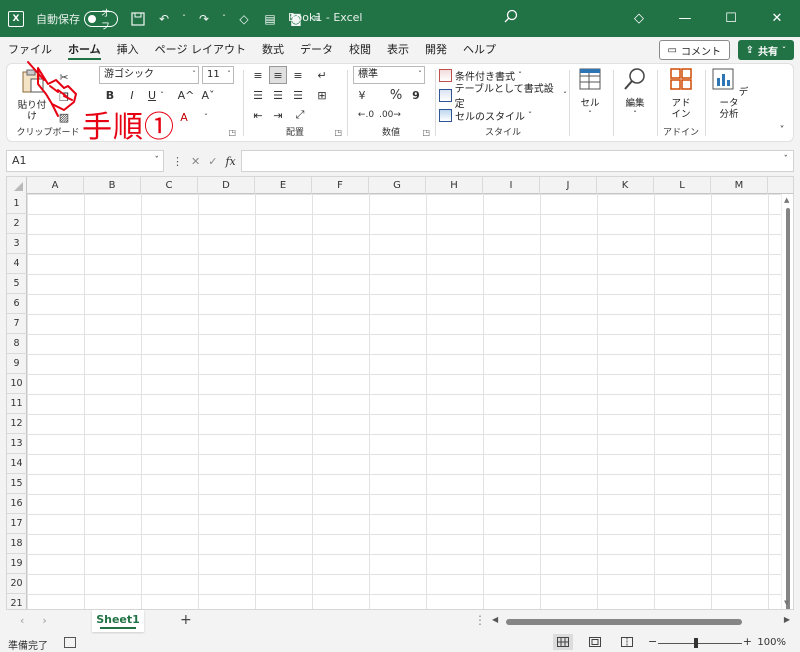 This screenshot has width=800, height=652. I want to click on close-icon: ✕, so click(777, 18).